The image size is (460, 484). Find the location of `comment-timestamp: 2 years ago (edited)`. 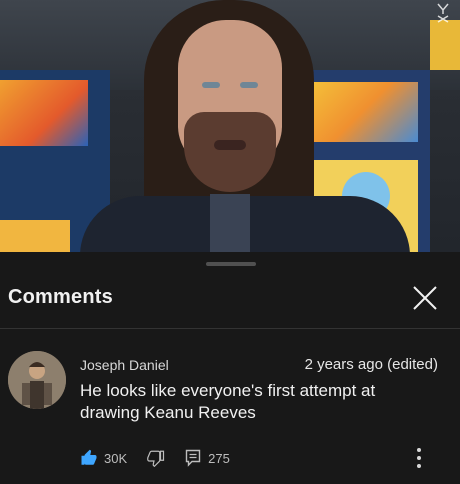

comment-timestamp: 2 years ago (edited) is located at coordinates (371, 364).